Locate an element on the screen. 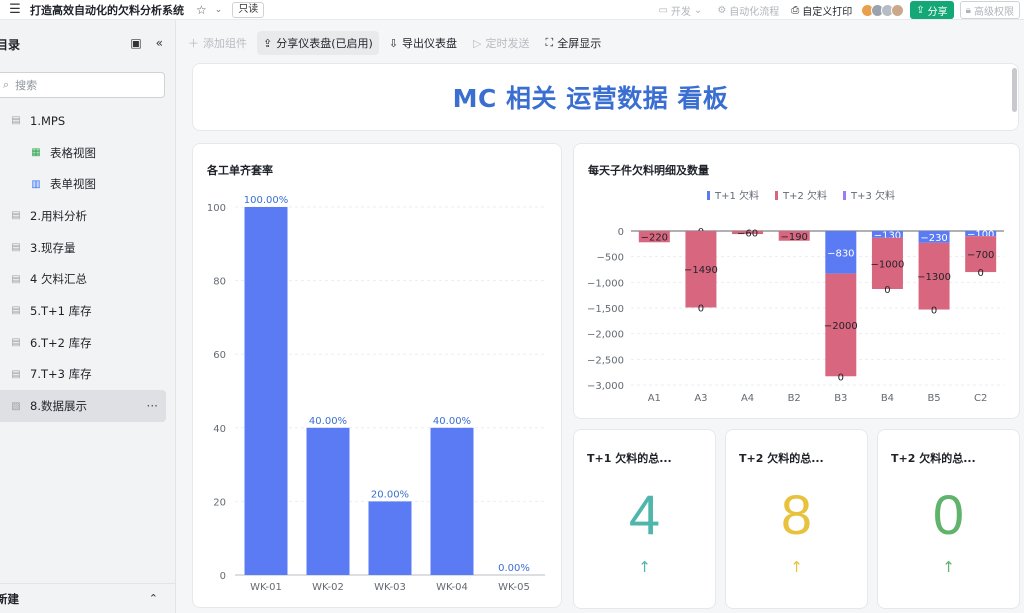  x-tick-label: A4 is located at coordinates (747, 398).